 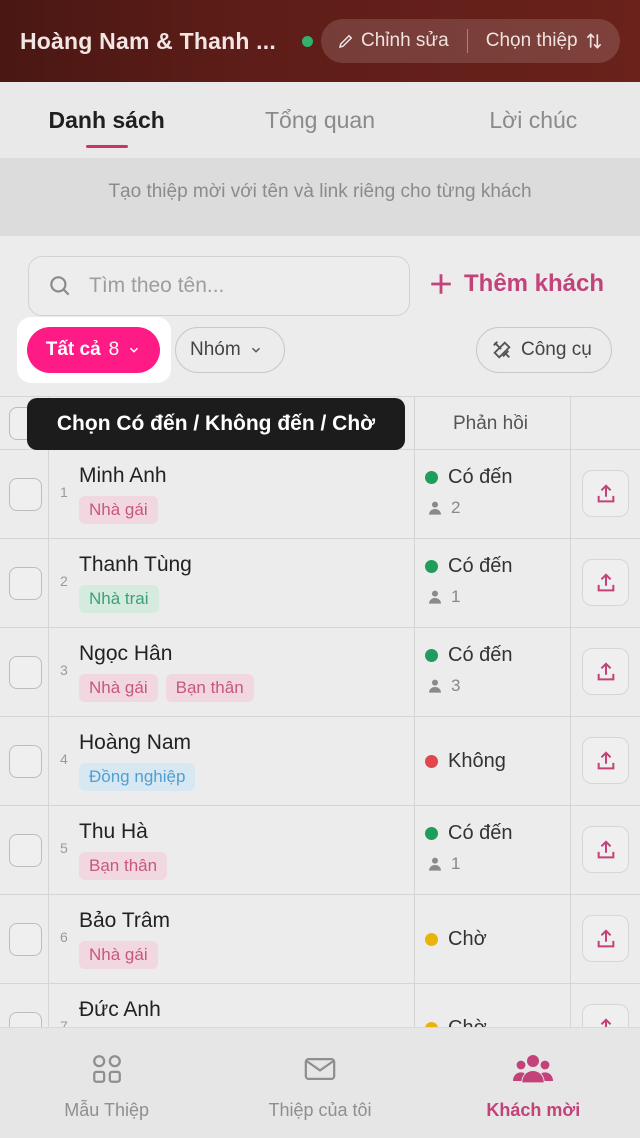 I want to click on tab-wishes: Lời chúc, so click(x=533, y=120).